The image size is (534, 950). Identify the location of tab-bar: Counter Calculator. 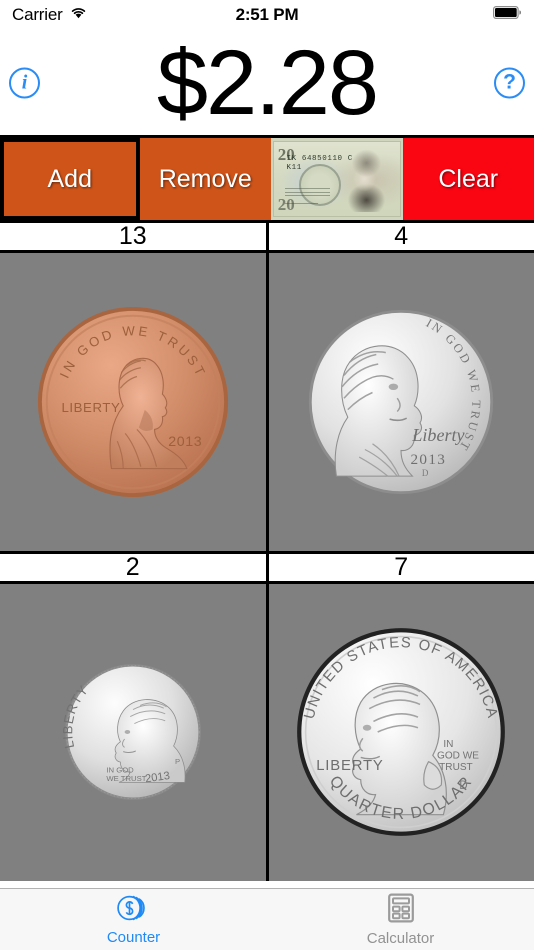
(267, 919).